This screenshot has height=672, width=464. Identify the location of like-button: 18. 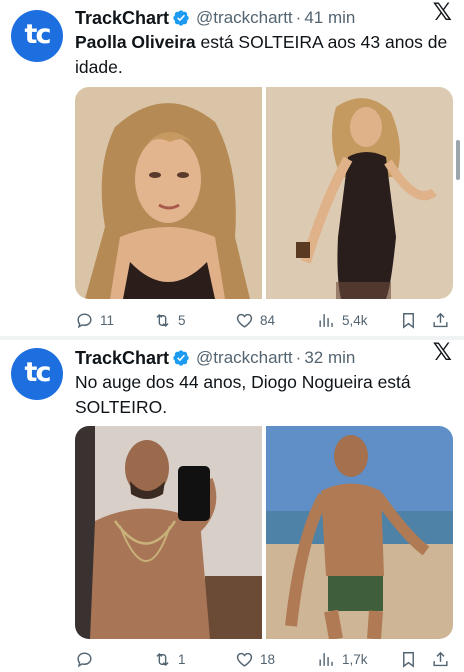
(255, 659).